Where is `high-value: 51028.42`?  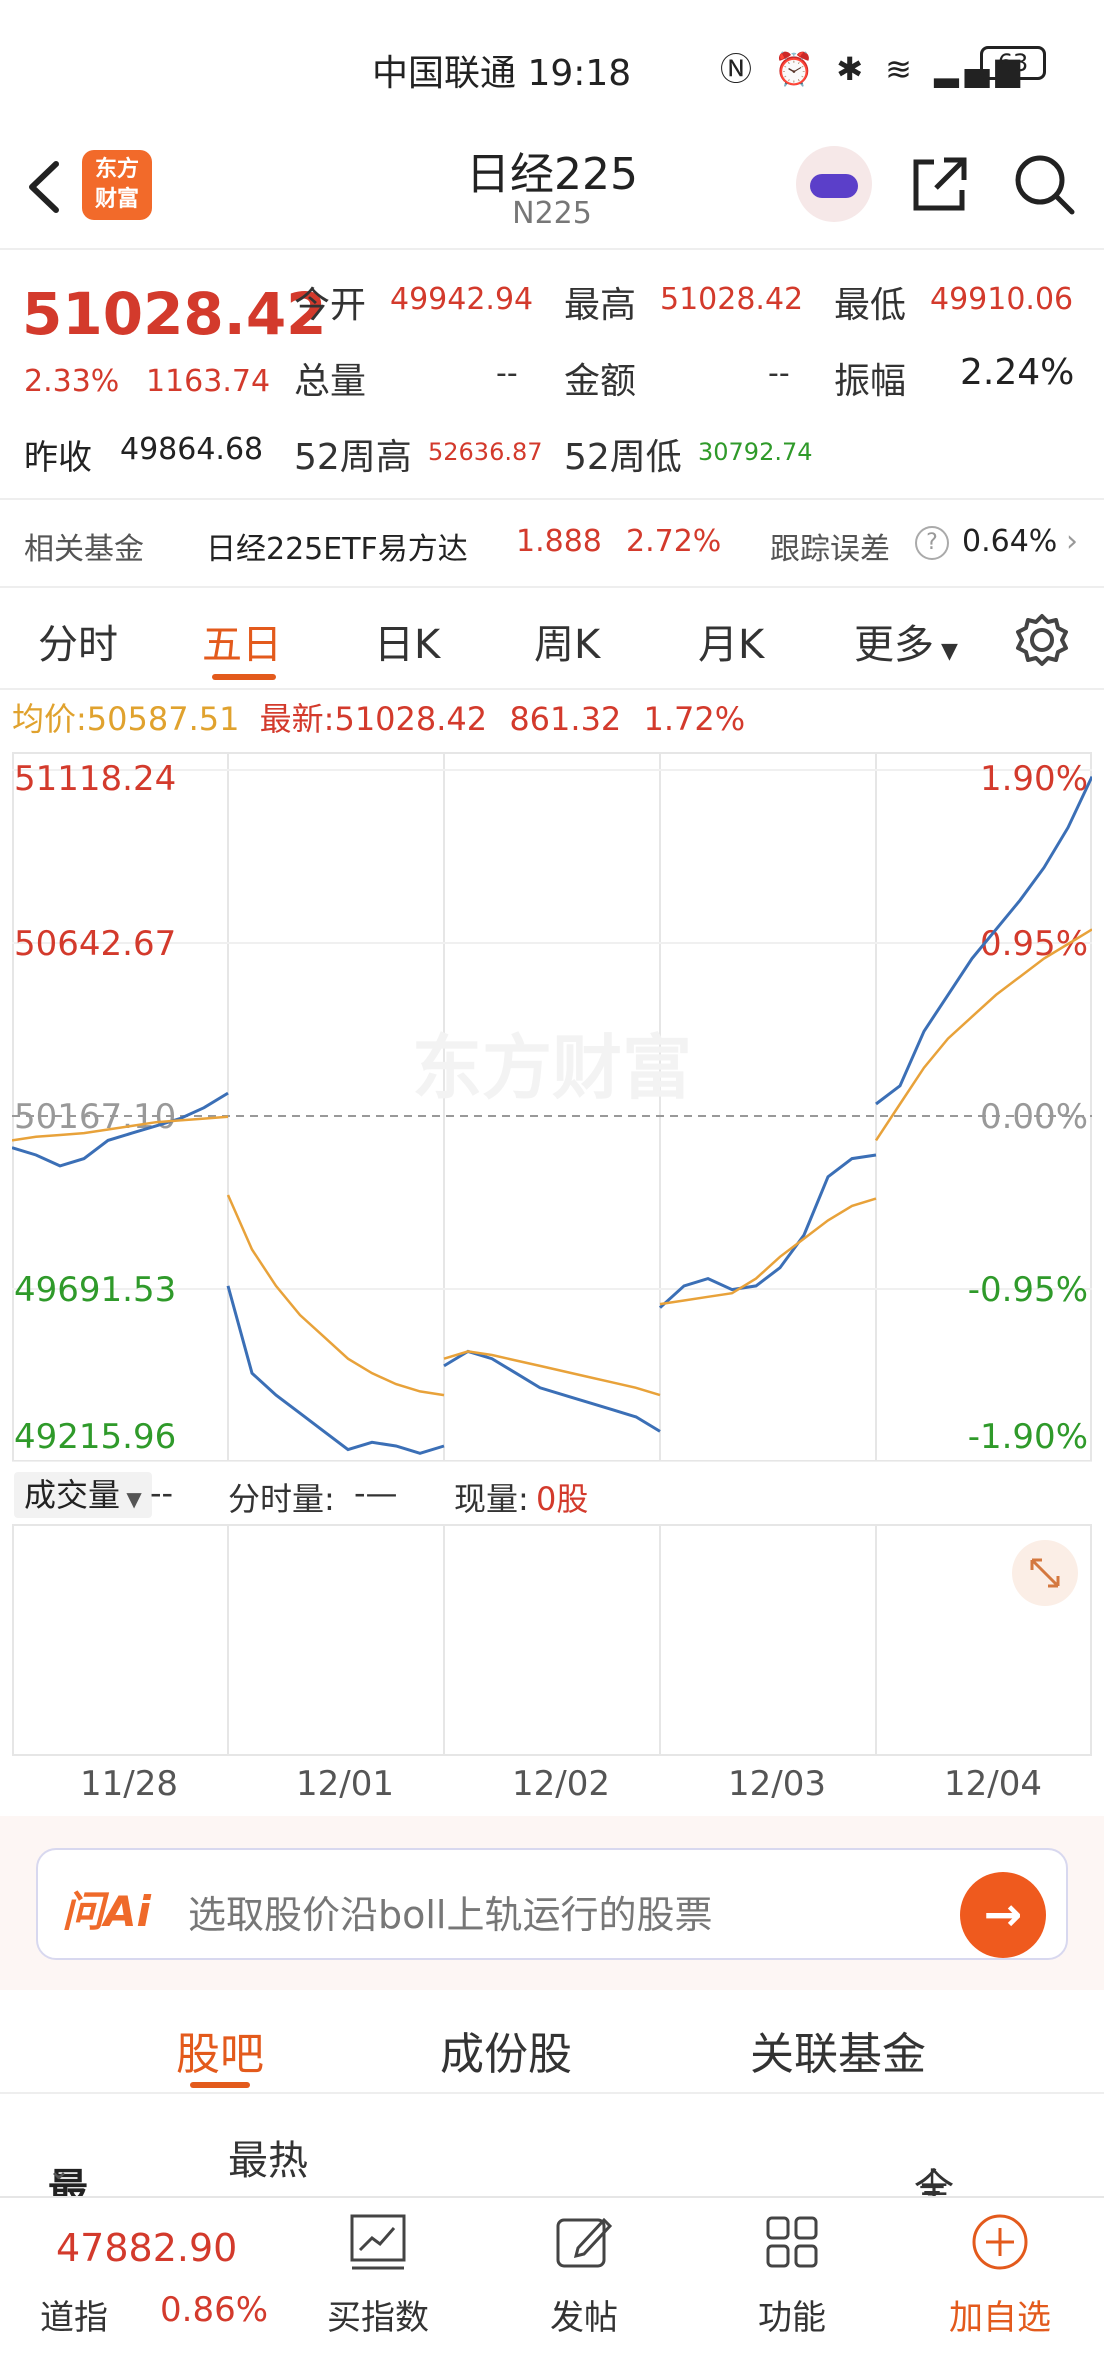 high-value: 51028.42 is located at coordinates (732, 299).